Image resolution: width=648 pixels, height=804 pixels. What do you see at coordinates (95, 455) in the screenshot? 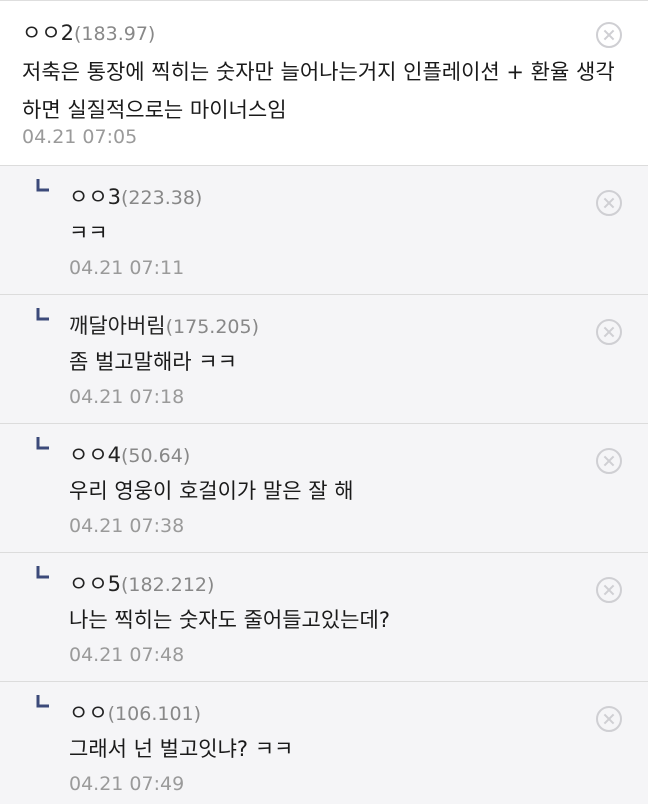
I see `author-nickname: ㅇㅇ4` at bounding box center [95, 455].